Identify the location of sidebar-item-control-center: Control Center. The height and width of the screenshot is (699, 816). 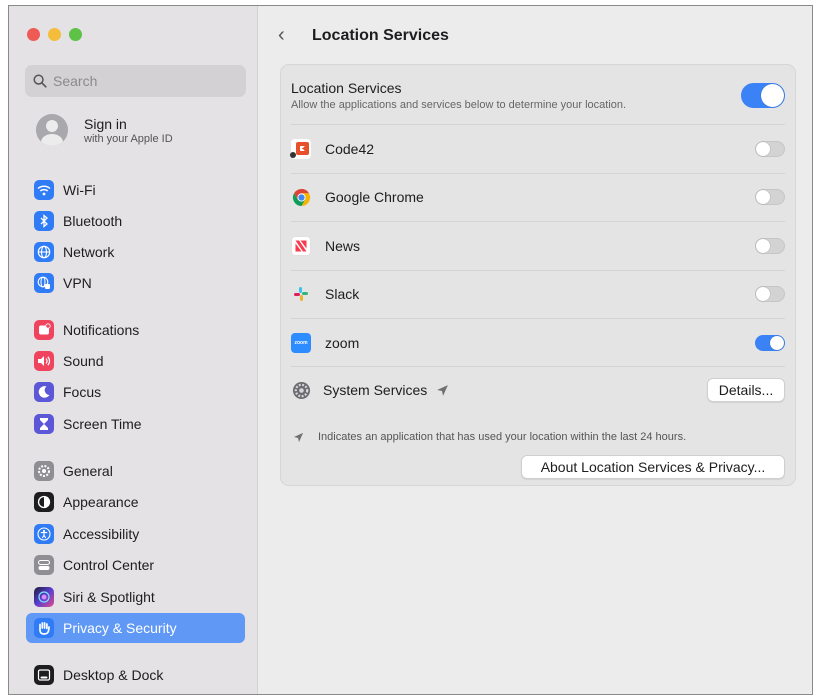
(135, 565).